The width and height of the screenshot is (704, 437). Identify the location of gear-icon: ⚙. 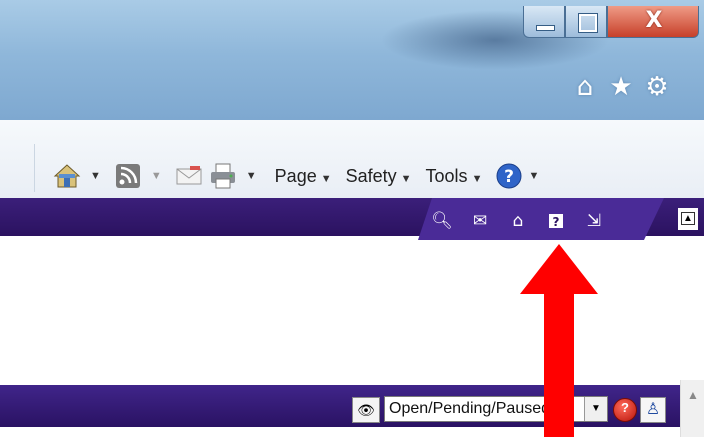
(657, 87).